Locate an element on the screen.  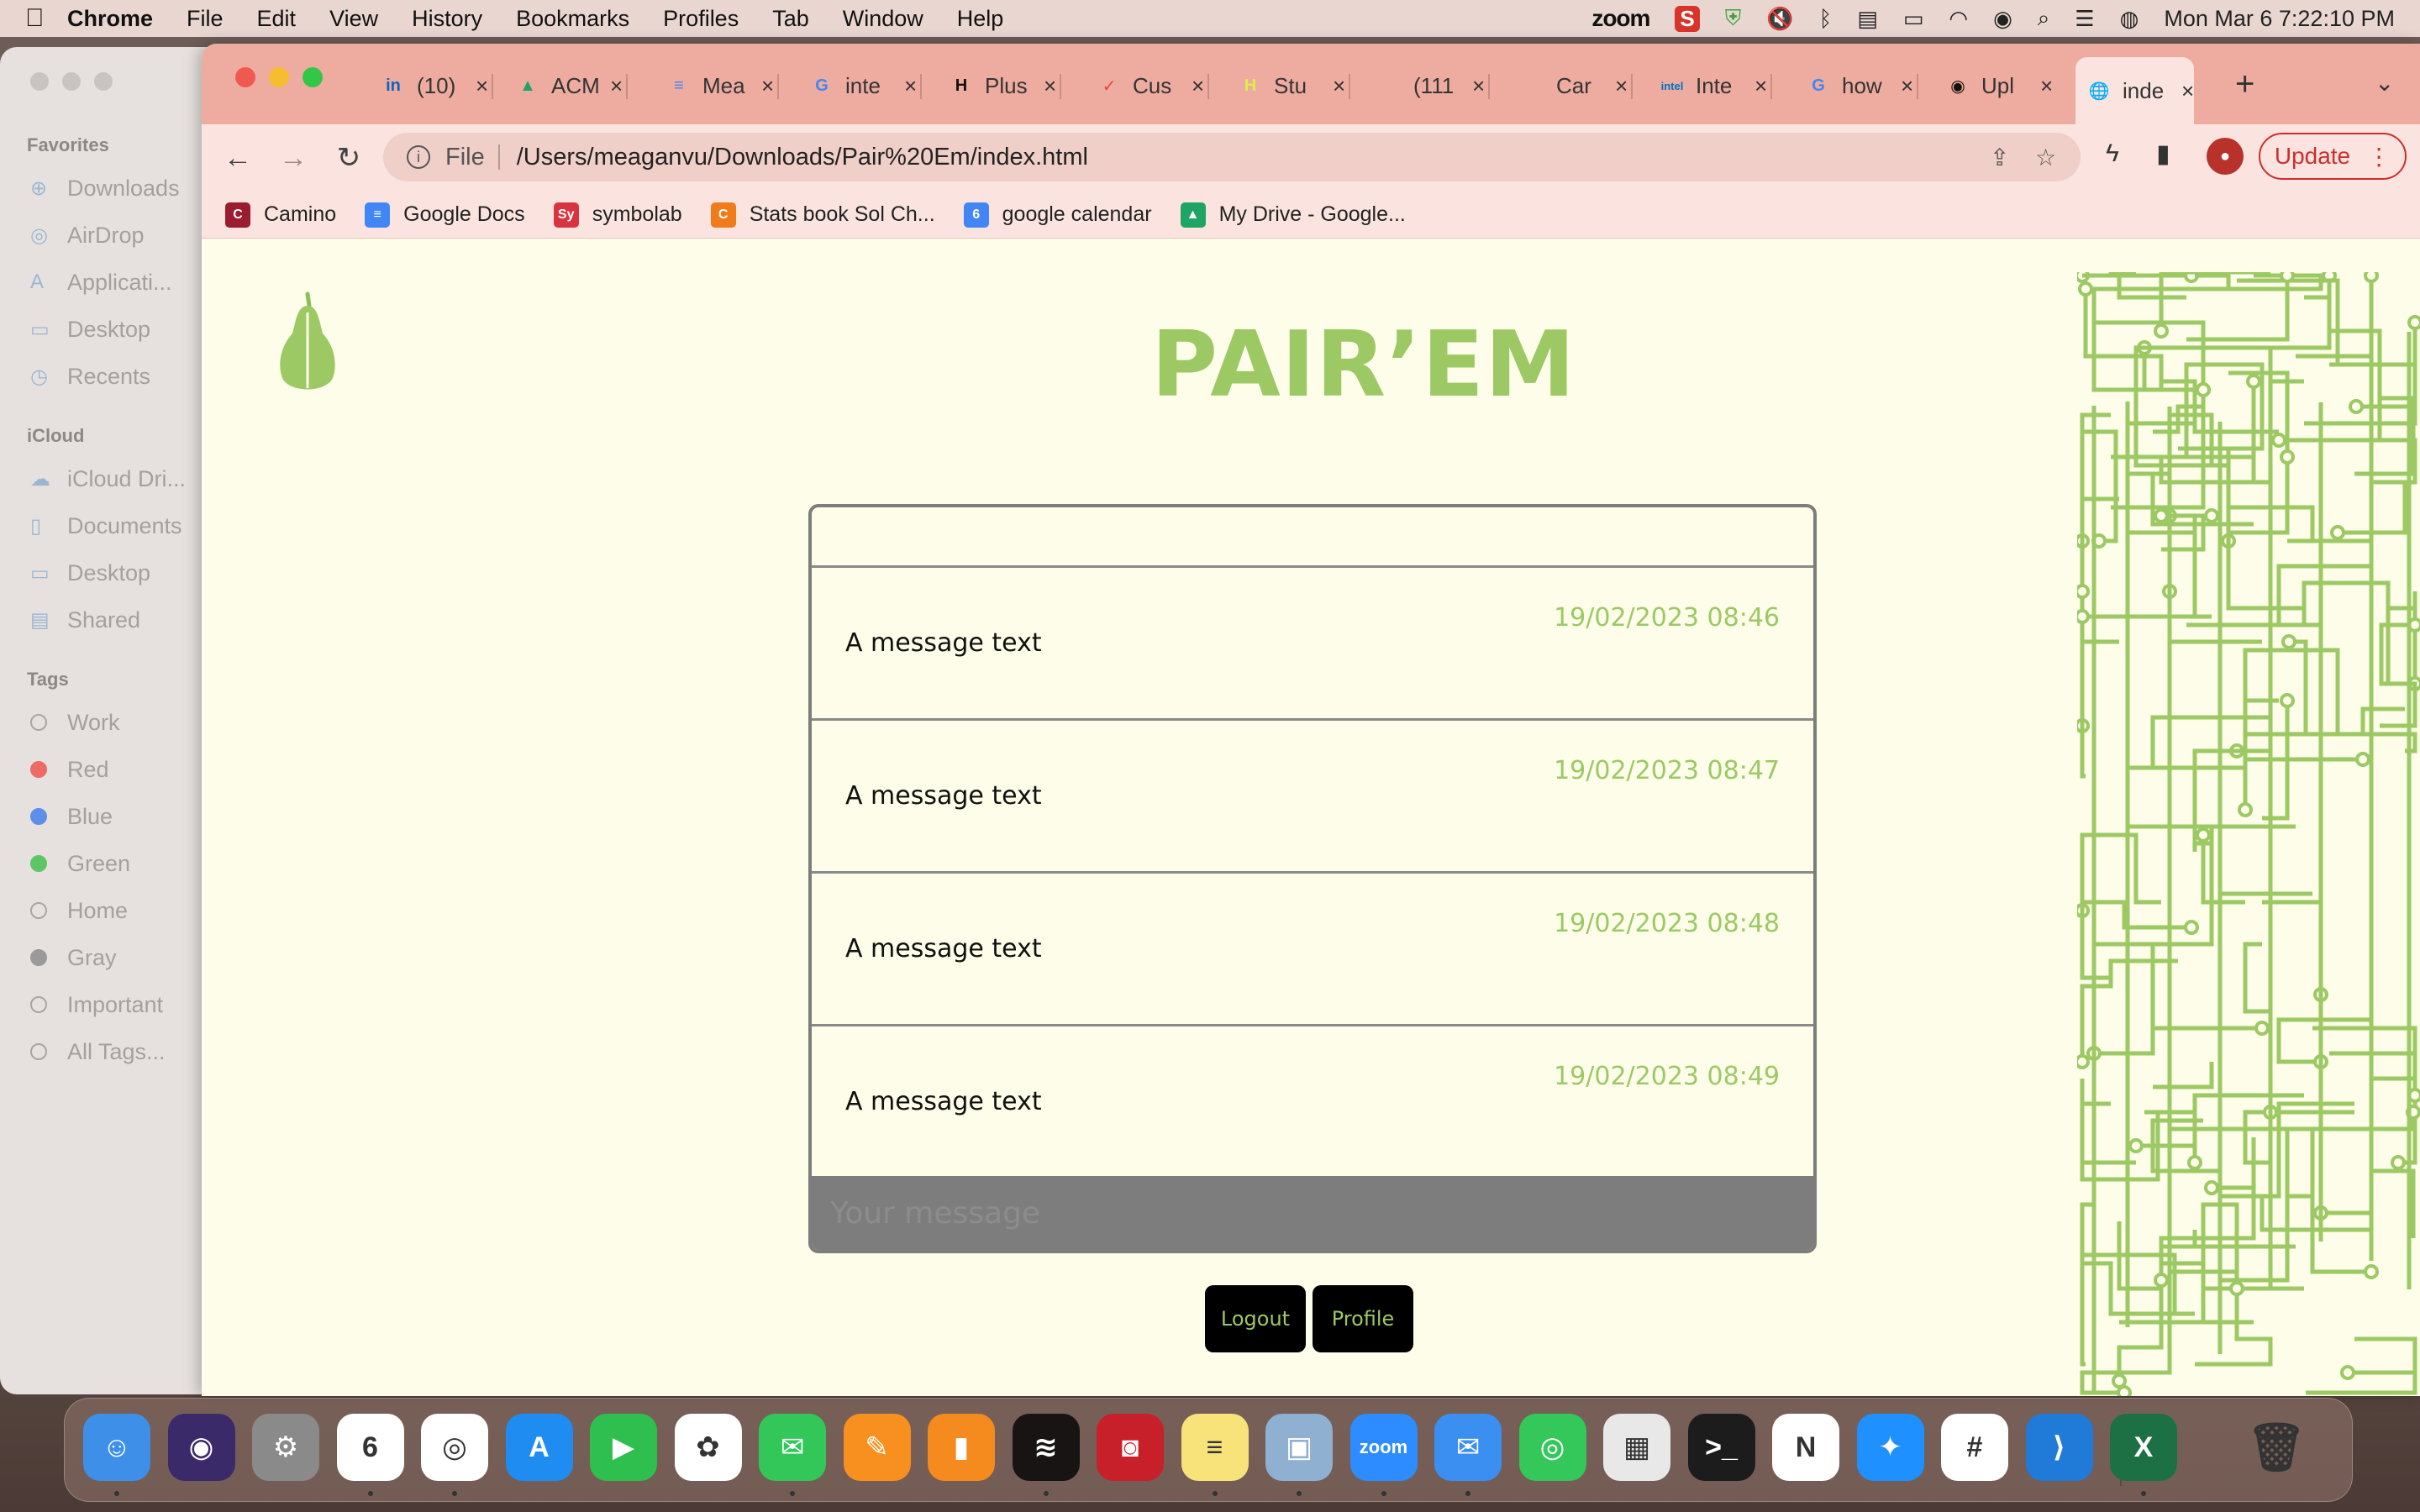
new-tab-button: + is located at coordinates (2244, 84).